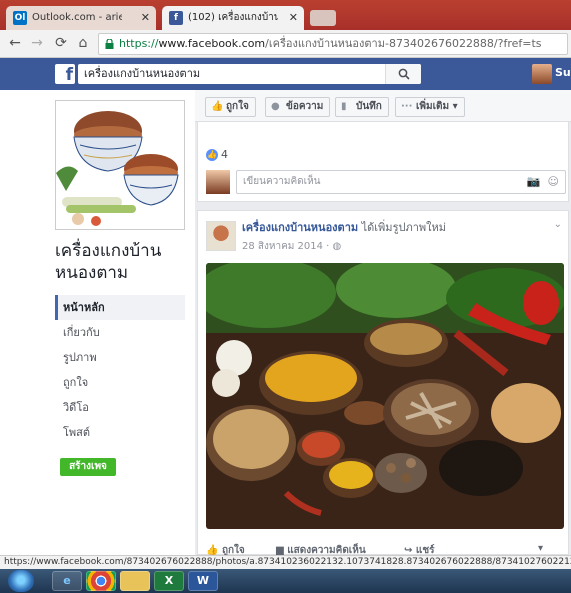 The image size is (571, 593). I want to click on post-header: เครื่องแกงบ้านหนองตาม ได้เพิ่มรูปภาพใหม่, so click(397, 228).